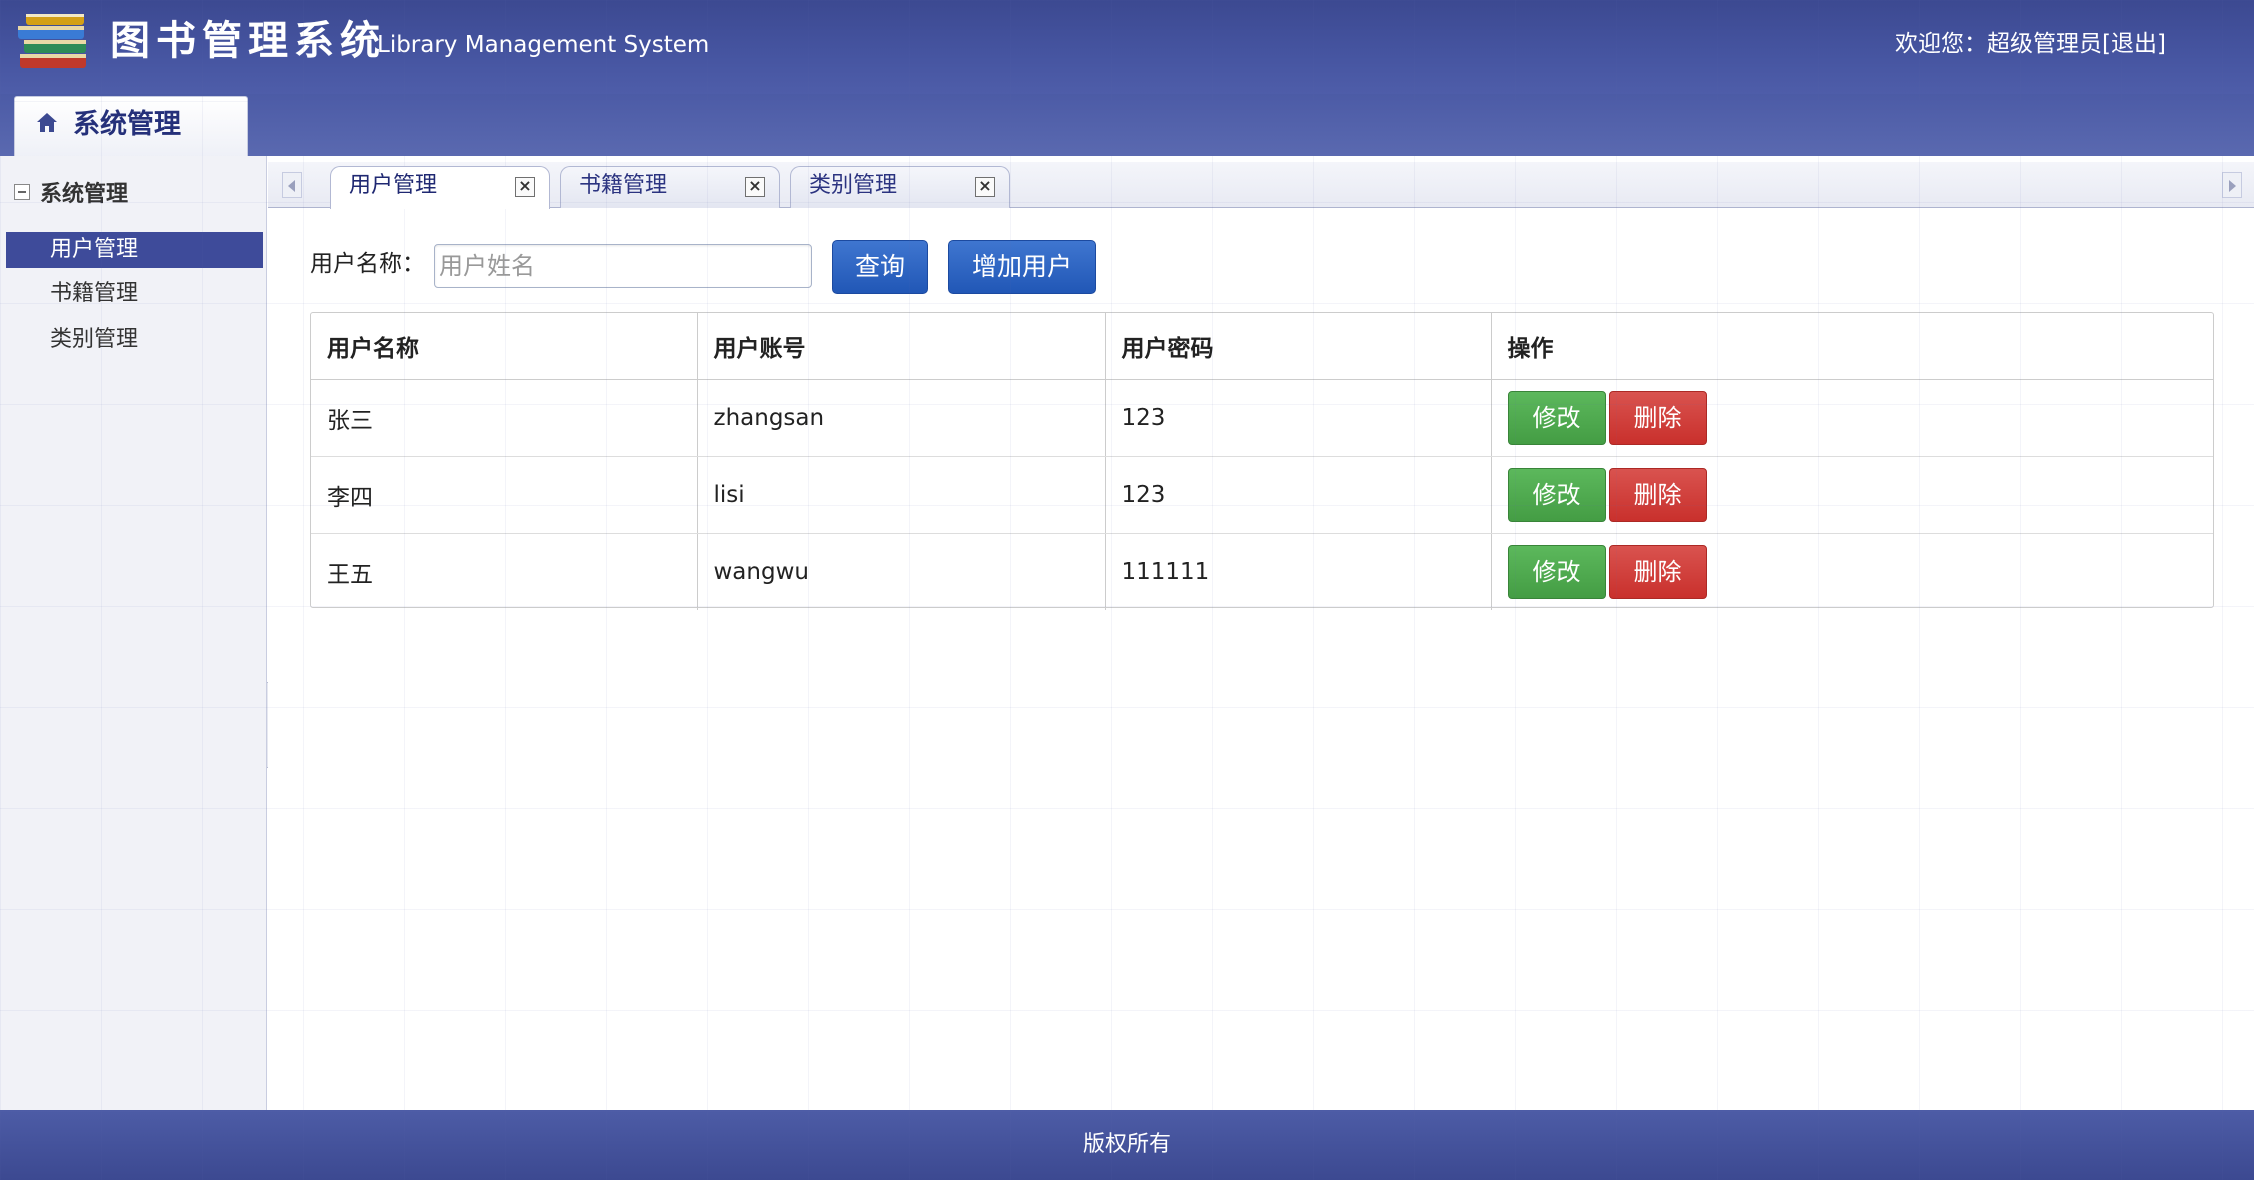 The width and height of the screenshot is (2254, 1180). What do you see at coordinates (900, 187) in the screenshot?
I see `tab-category-management: 类别管理 ×` at bounding box center [900, 187].